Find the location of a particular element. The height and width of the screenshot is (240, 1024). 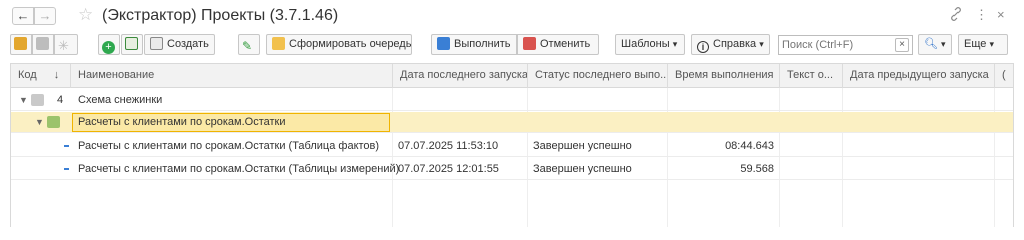

list-tree-icon is located at coordinates (42, 43).